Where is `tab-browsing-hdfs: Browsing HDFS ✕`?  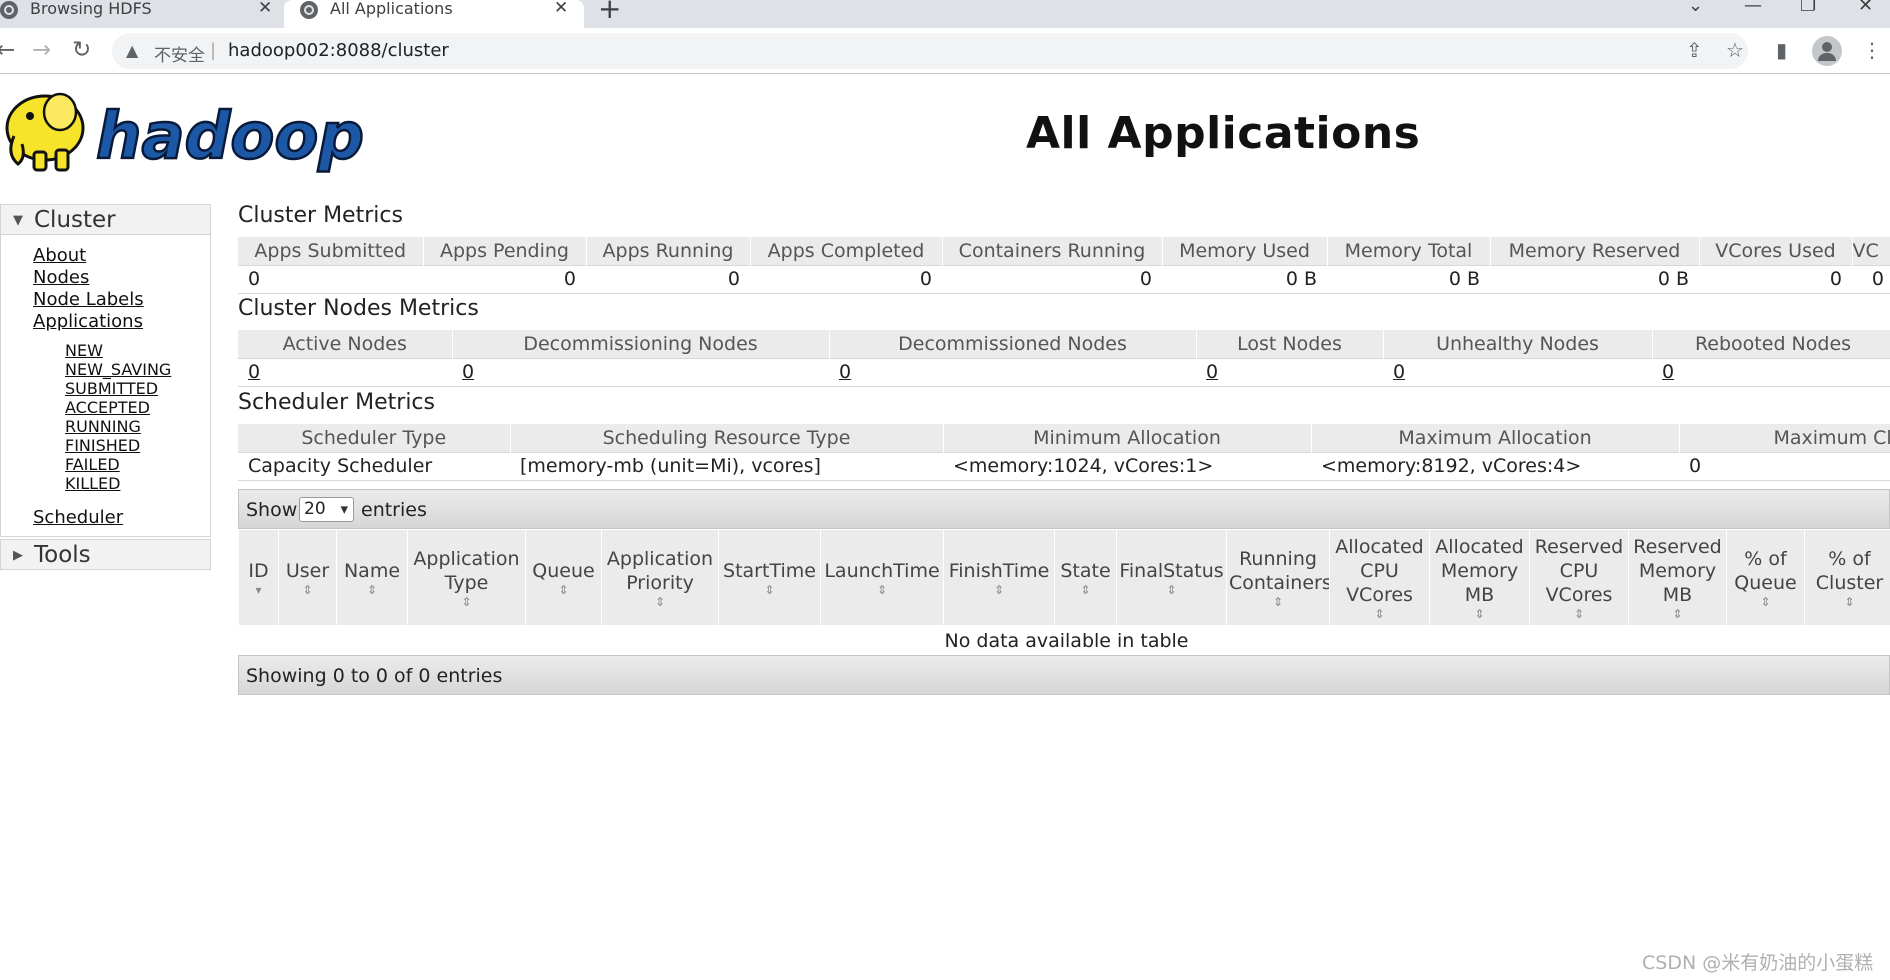
tab-browsing-hdfs: Browsing HDFS ✕ is located at coordinates (141, 14).